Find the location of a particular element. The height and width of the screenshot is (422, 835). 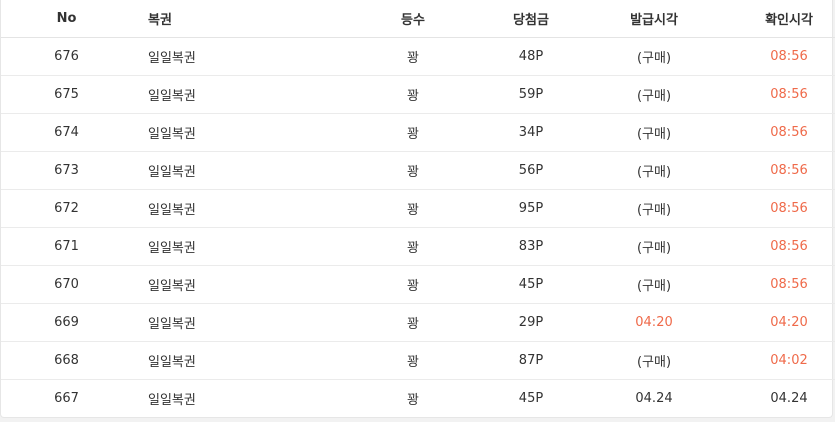

table-row: 676 일일복권 꽝 48P (구매) 08:56 is located at coordinates (418, 56).